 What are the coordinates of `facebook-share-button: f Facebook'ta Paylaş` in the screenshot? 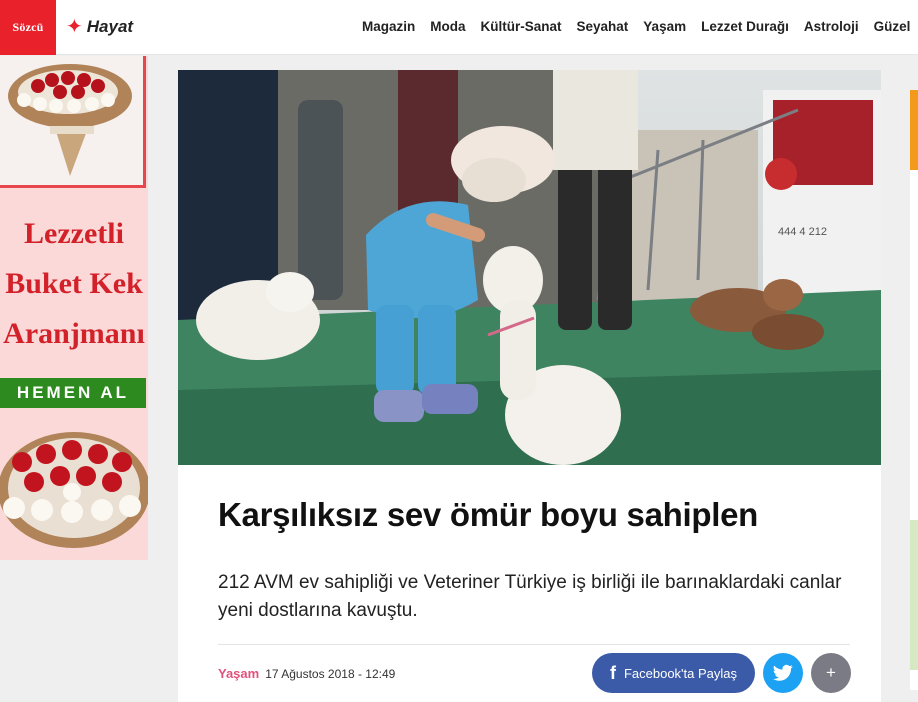 It's located at (673, 673).